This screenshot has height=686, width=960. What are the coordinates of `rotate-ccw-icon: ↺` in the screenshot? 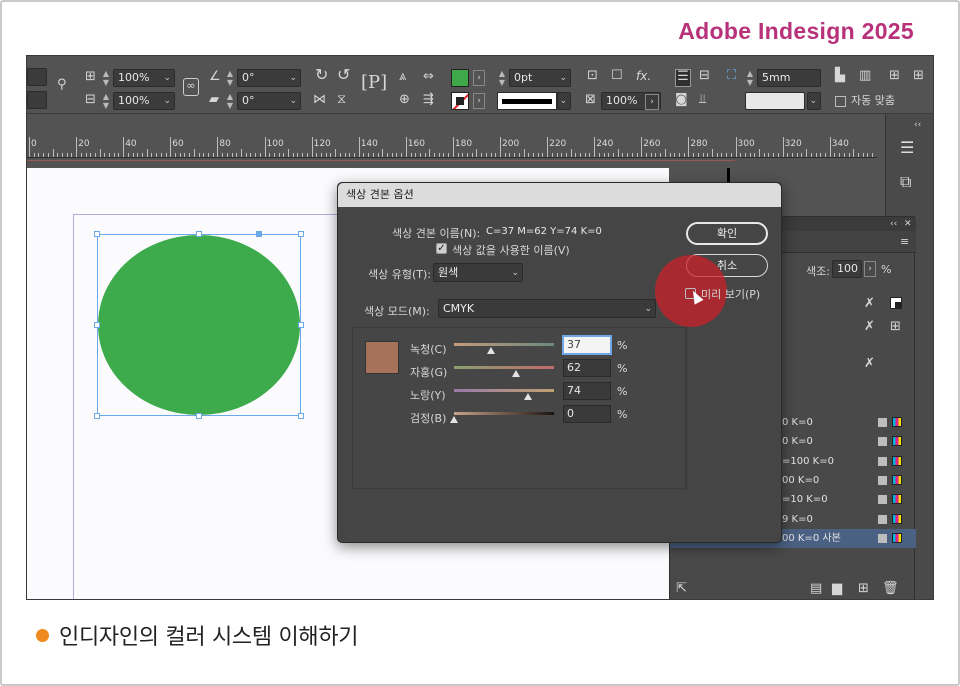 It's located at (343, 75).